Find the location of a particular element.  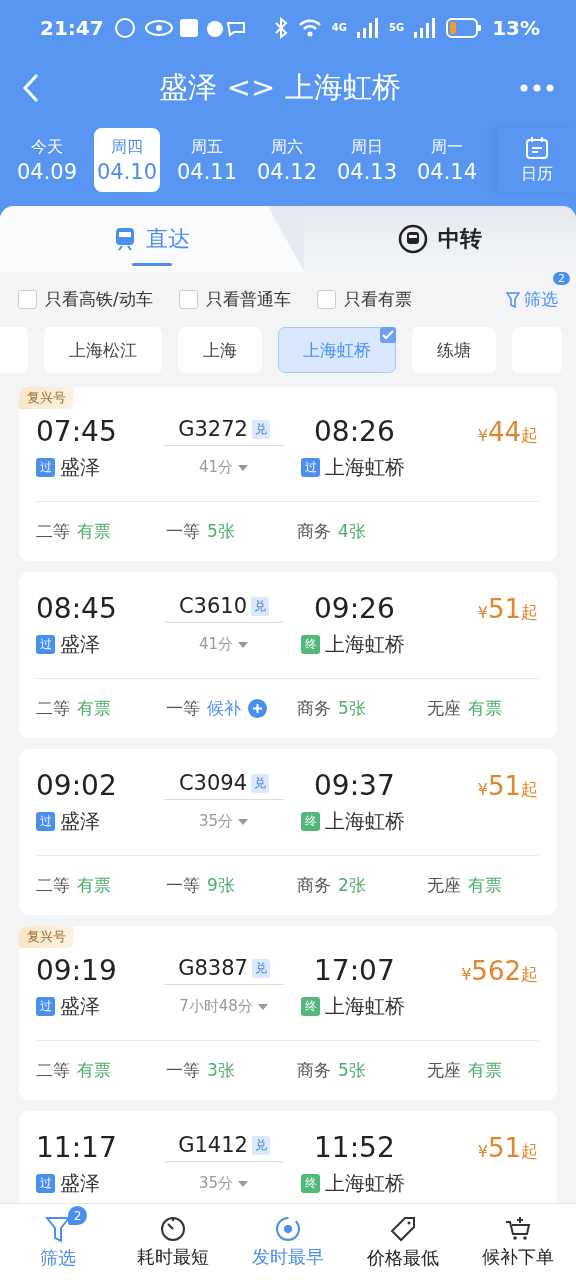

date-tab: 周五 04.11 is located at coordinates (207, 160).